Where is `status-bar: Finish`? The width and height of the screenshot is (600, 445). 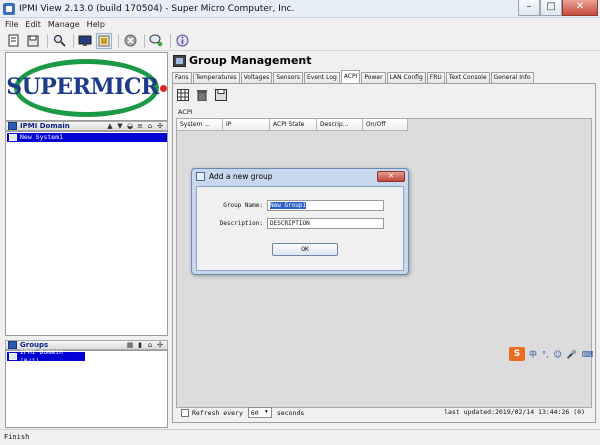 status-bar: Finish is located at coordinates (300, 437).